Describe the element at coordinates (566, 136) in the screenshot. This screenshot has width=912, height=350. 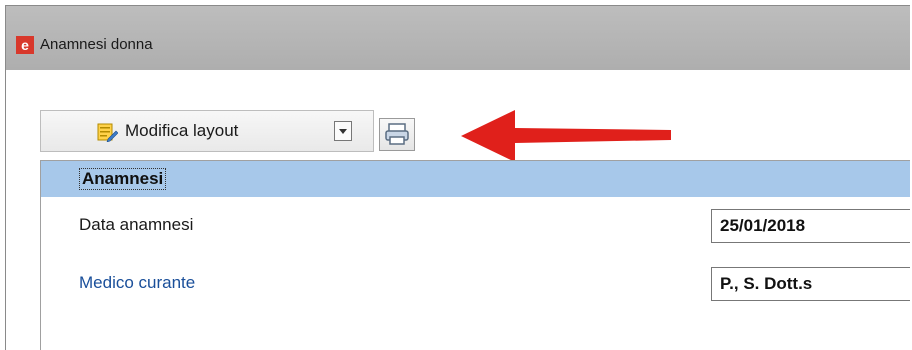
I see `annotation-arrow` at that location.